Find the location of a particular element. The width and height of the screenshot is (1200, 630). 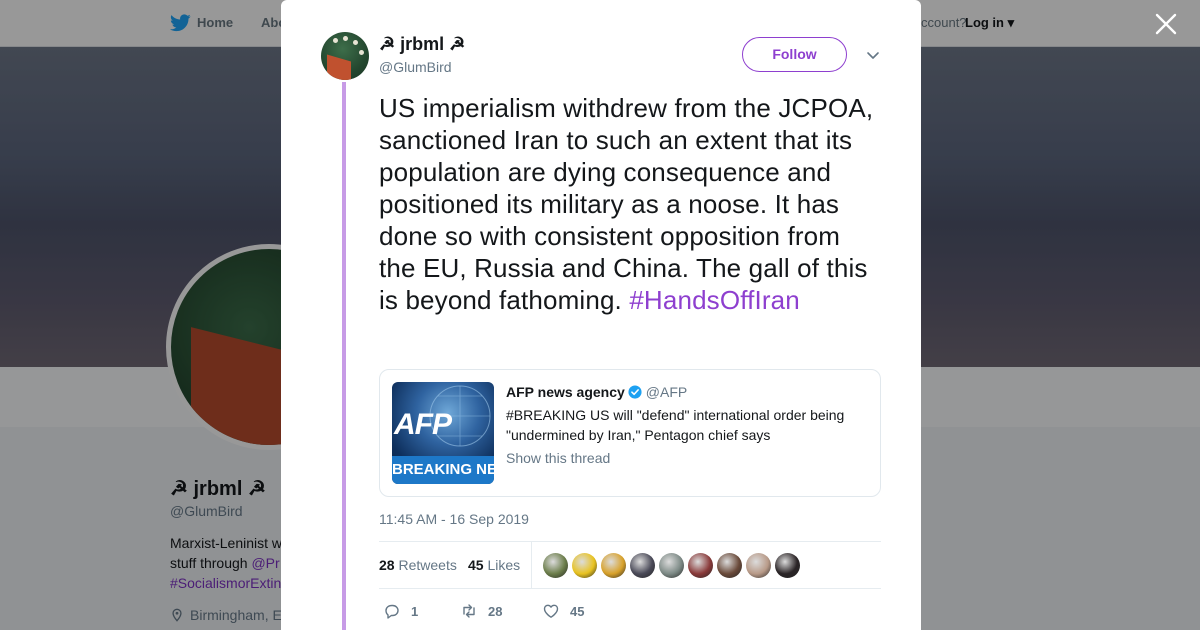

heart-icon is located at coordinates (551, 611).